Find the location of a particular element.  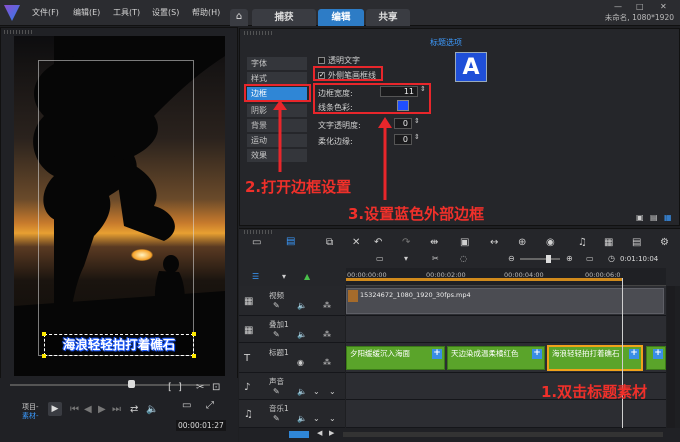

home-icon: ⌂ is located at coordinates (239, 17).